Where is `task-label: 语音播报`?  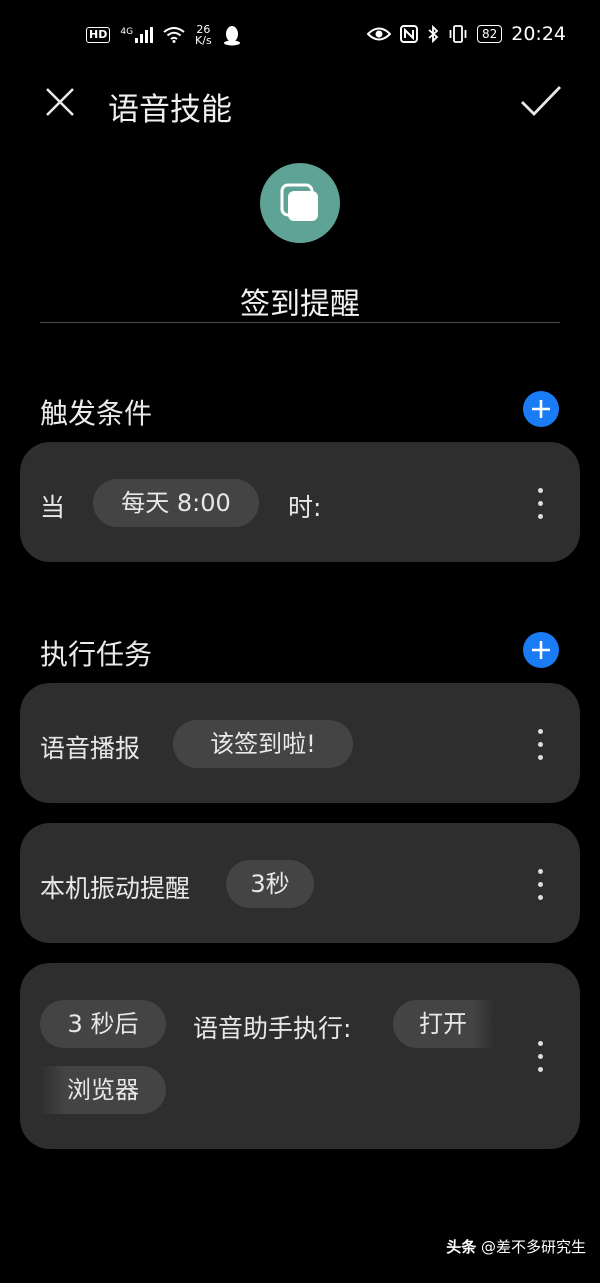
task-label: 语音播报 is located at coordinates (90, 748).